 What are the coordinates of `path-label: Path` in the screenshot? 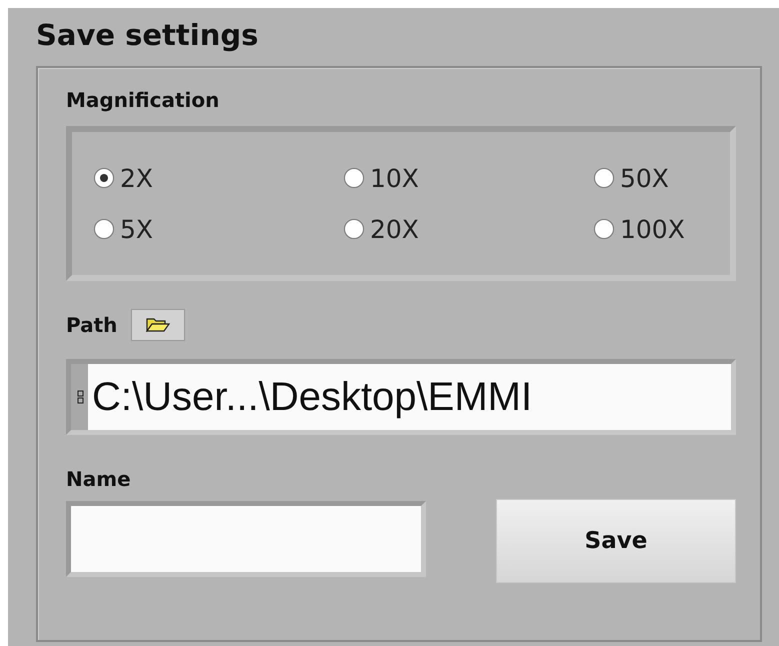 It's located at (92, 325).